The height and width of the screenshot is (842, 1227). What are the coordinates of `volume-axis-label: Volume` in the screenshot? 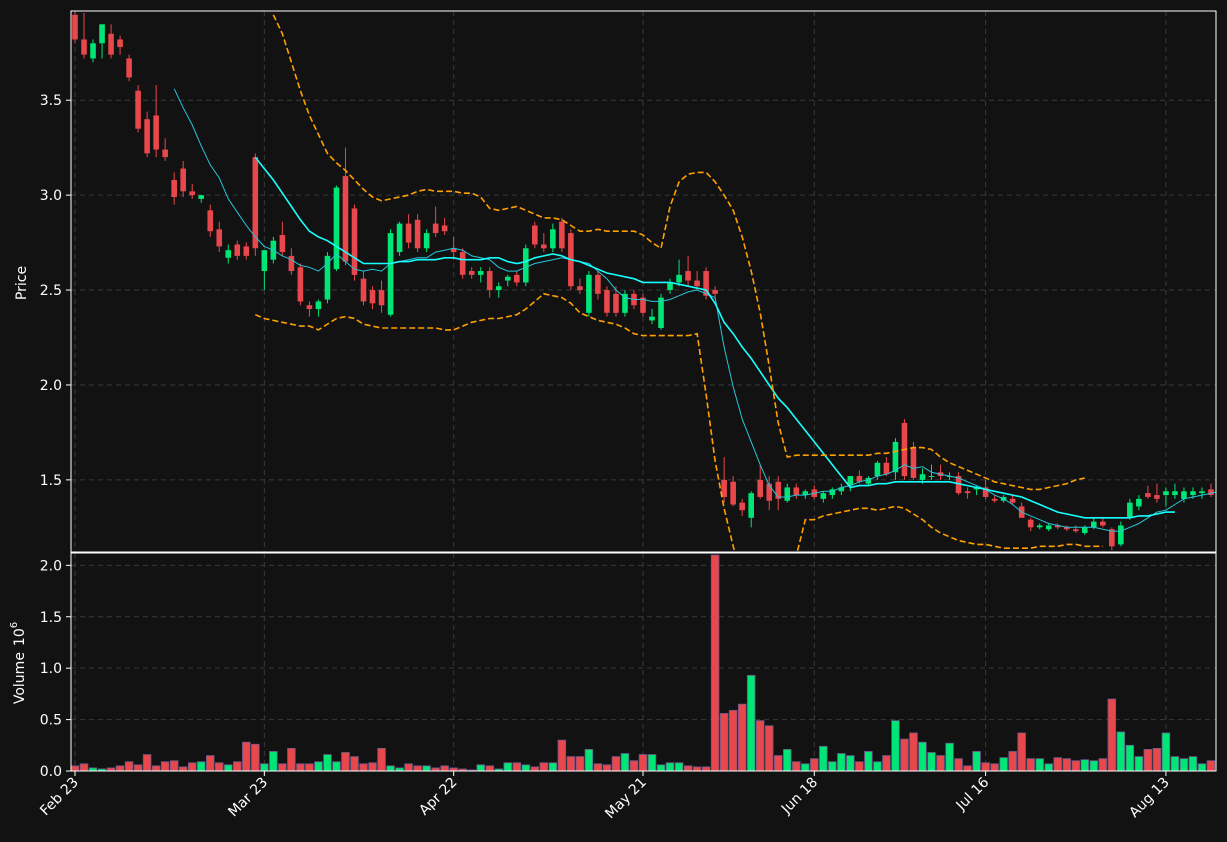 It's located at (20, 678).